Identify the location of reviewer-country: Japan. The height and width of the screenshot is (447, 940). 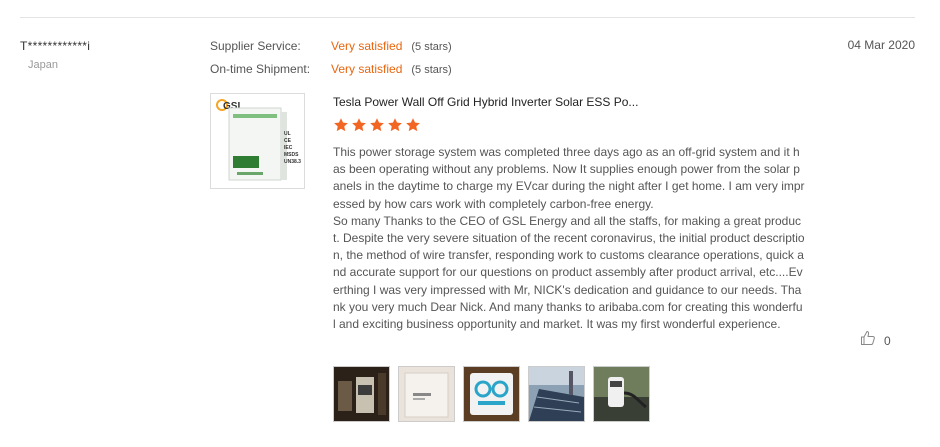
(43, 65).